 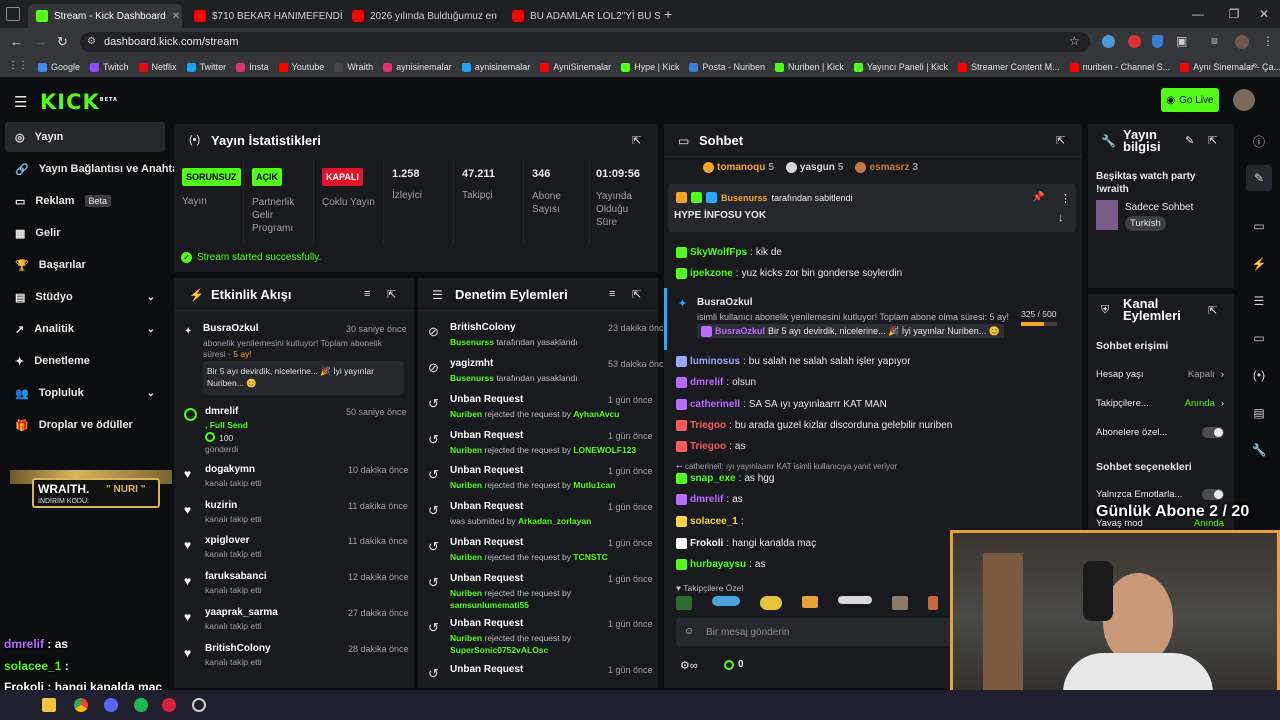 What do you see at coordinates (40, 41) in the screenshot?
I see `forward-icon: →` at bounding box center [40, 41].